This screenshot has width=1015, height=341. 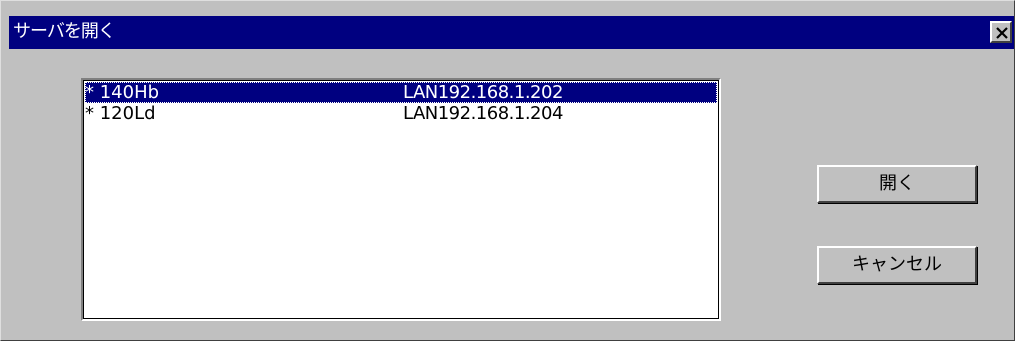 What do you see at coordinates (401, 113) in the screenshot?
I see `server-list-item: * 120Ld LAN192.168.1.204` at bounding box center [401, 113].